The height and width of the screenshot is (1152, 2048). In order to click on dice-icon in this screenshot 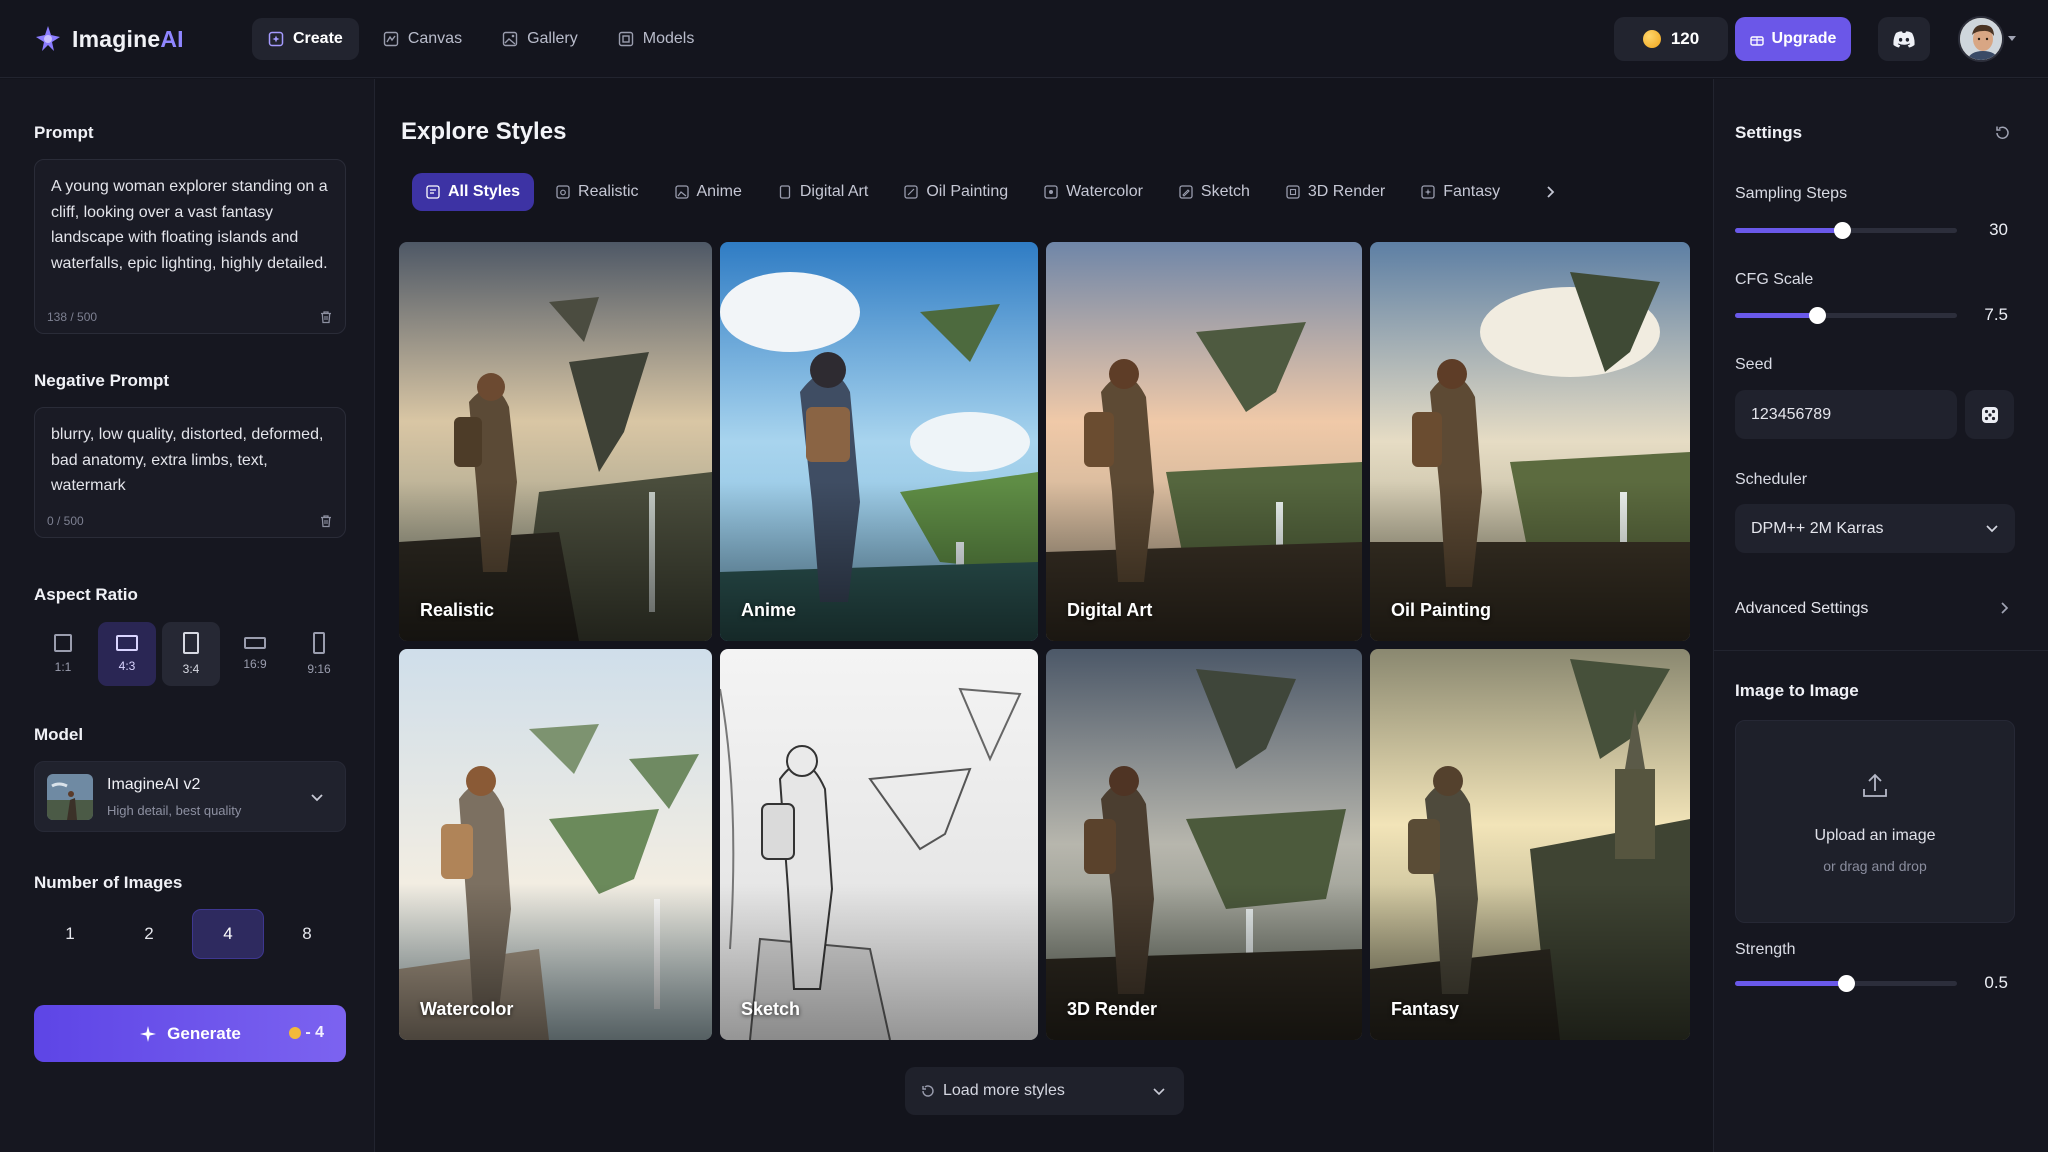, I will do `click(1989, 414)`.